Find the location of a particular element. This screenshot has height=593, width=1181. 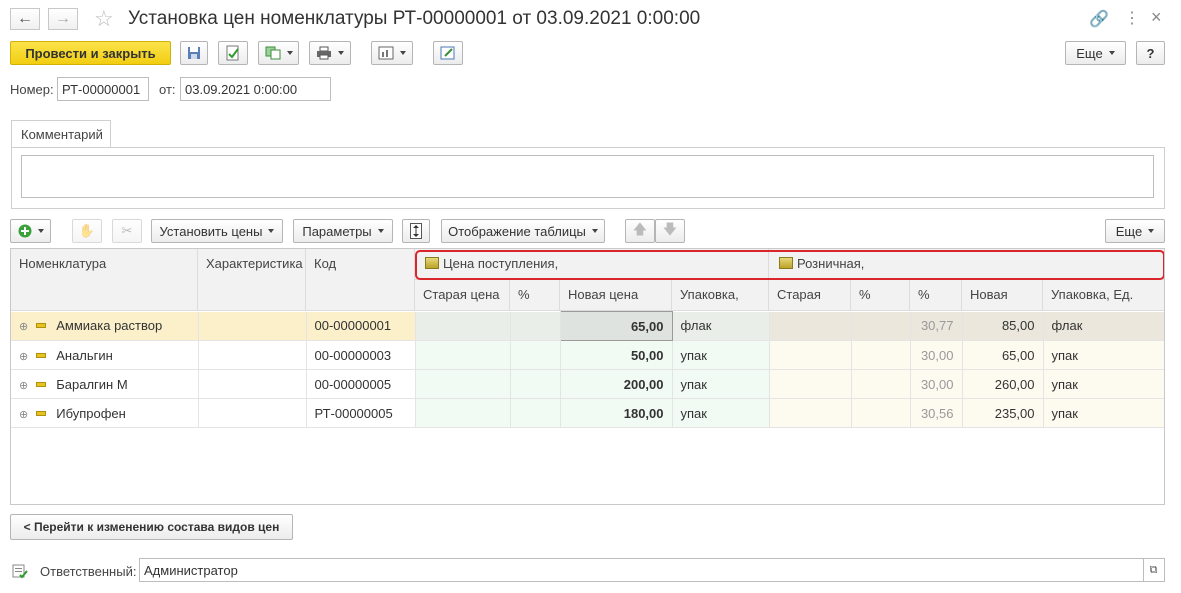

edit-button is located at coordinates (448, 53).